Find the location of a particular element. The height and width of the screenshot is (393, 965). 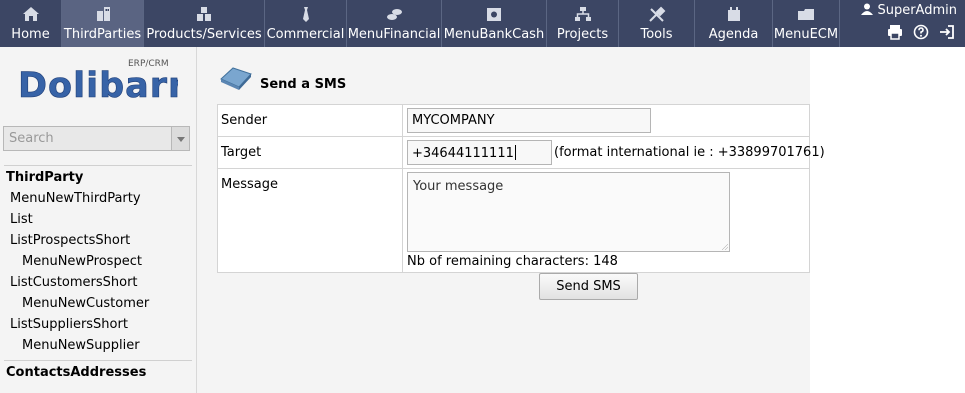

hierarchy-icon is located at coordinates (582, 14).